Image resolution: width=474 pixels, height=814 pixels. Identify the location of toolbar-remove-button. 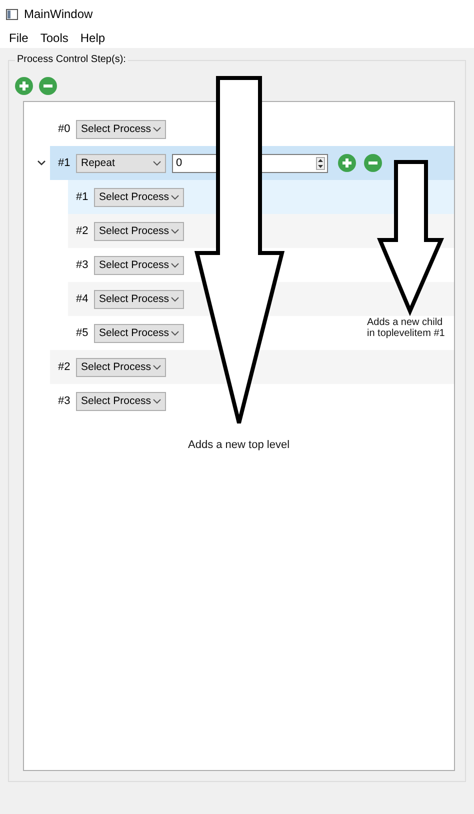
(48, 86).